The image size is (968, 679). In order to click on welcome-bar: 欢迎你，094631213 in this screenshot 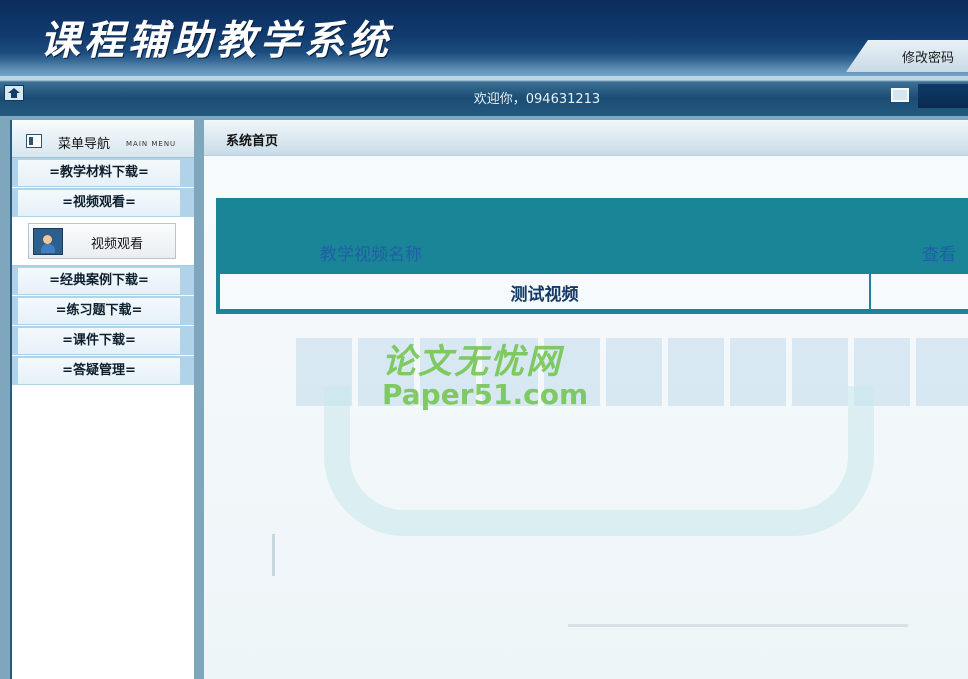, I will do `click(484, 96)`.